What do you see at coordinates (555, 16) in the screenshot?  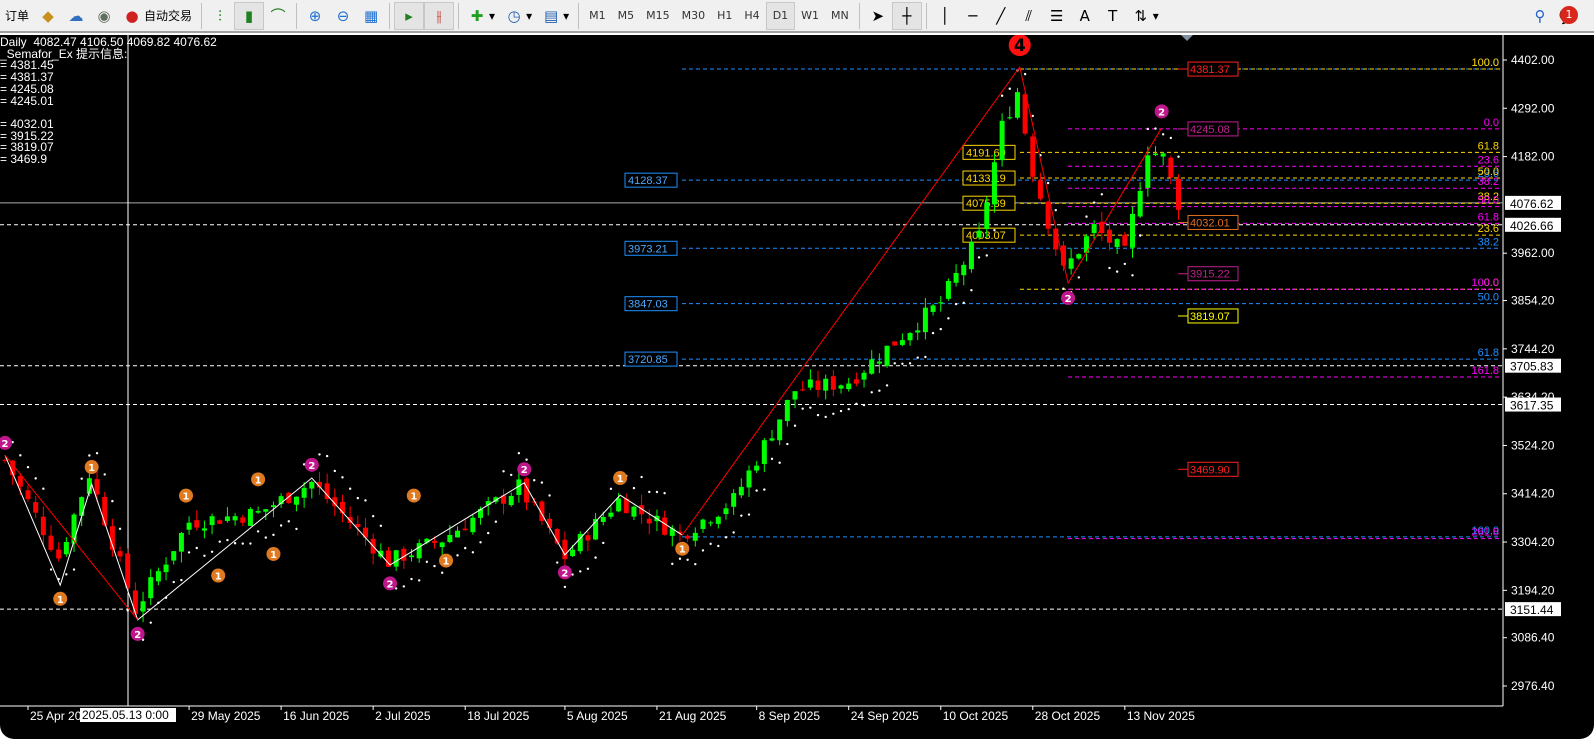 I see `templates-button: ▤ ▾` at bounding box center [555, 16].